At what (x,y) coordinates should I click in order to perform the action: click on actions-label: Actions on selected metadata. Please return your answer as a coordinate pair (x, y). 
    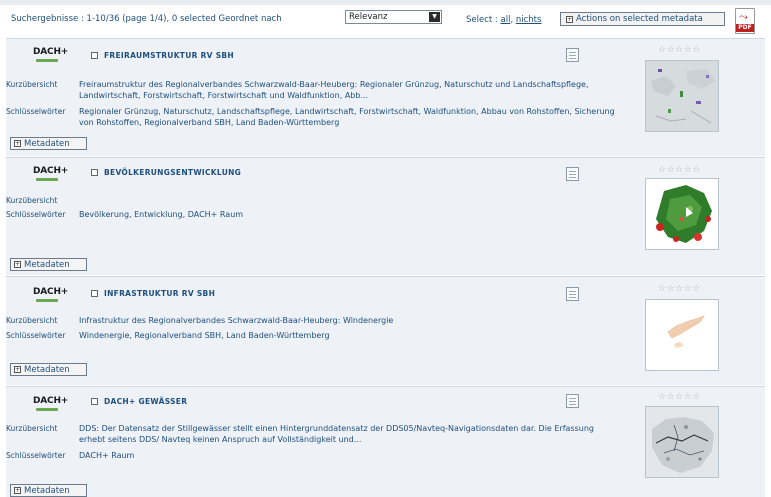
    Looking at the image, I should click on (639, 19).